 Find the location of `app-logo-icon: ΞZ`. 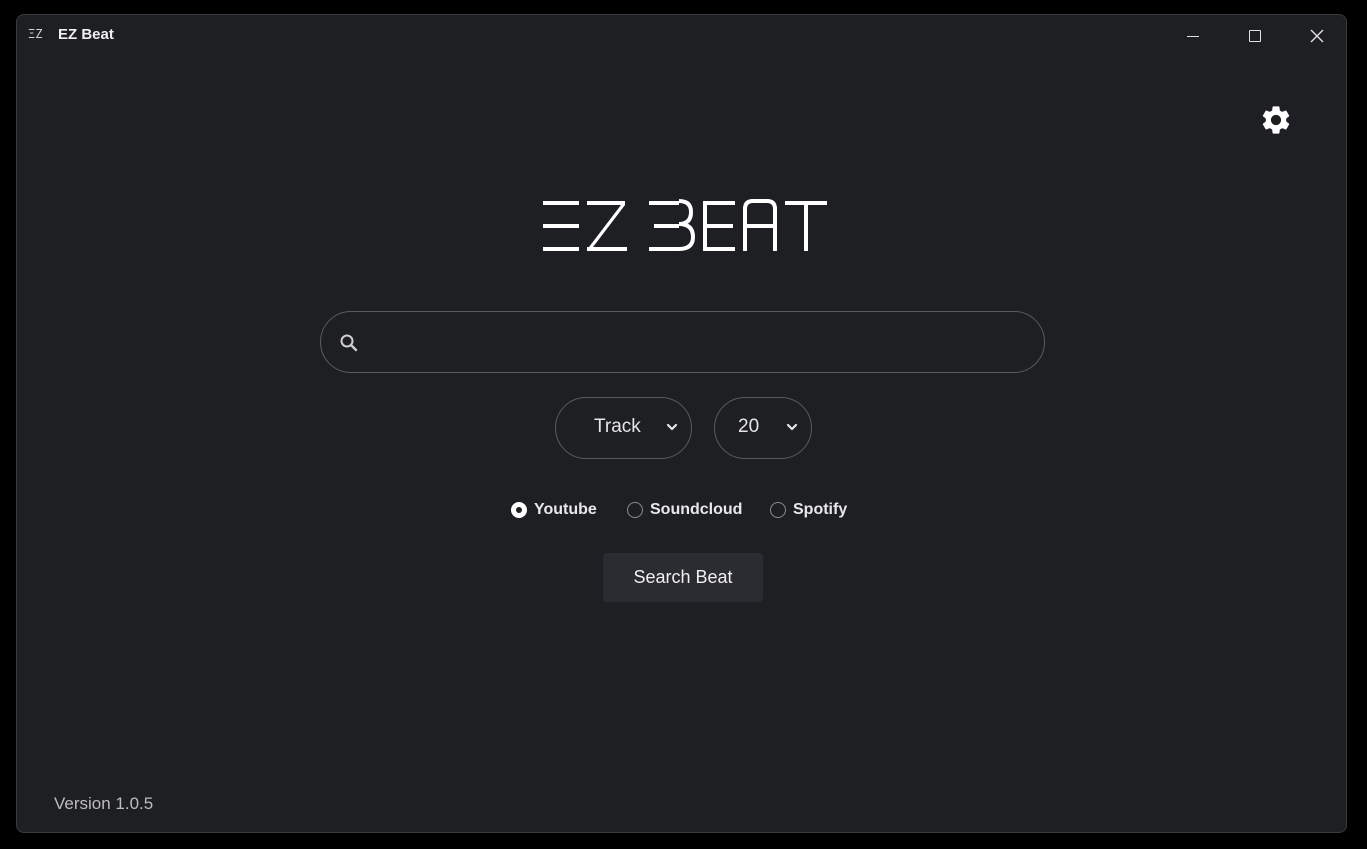

app-logo-icon: ΞZ is located at coordinates (35, 34).